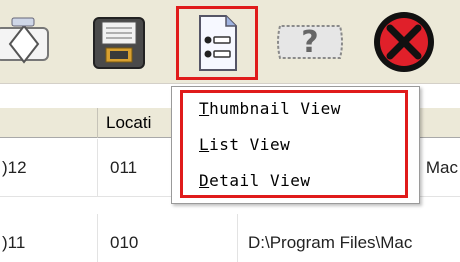 This screenshot has width=460, height=262. I want to click on view-list-icon, so click(218, 43).